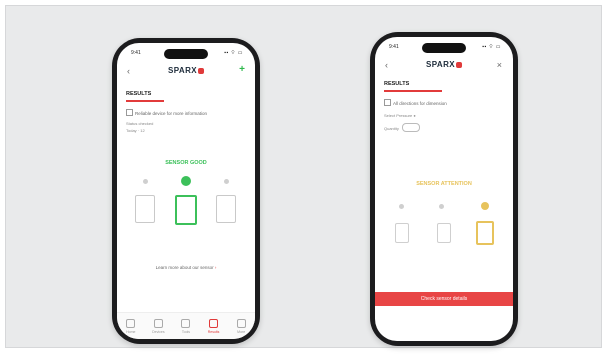  I want to click on chevron-right-icon: ›, so click(215, 267).